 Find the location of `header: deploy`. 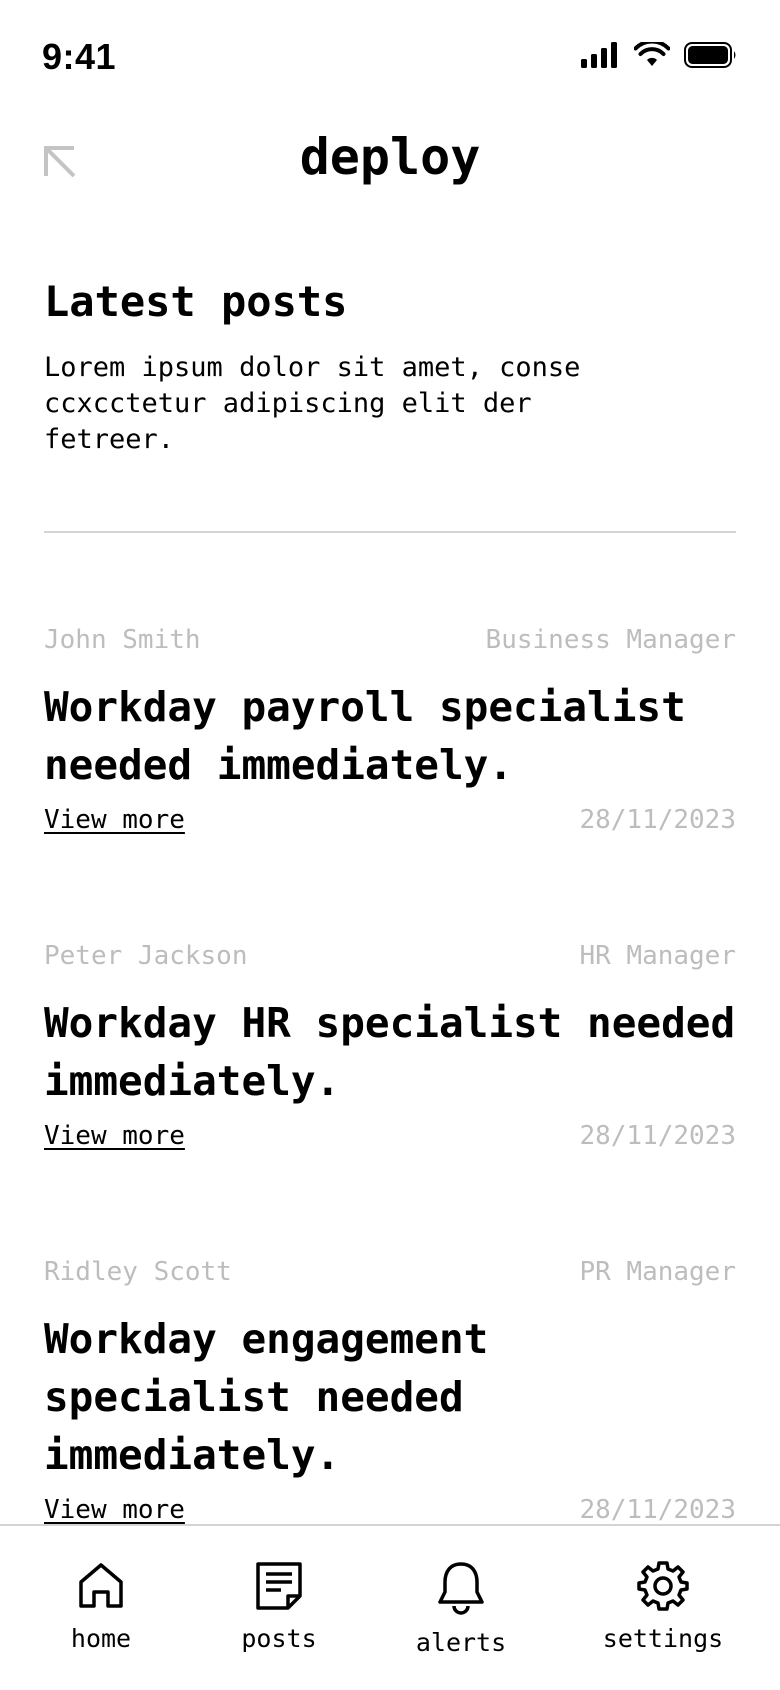

header: deploy is located at coordinates (390, 165).